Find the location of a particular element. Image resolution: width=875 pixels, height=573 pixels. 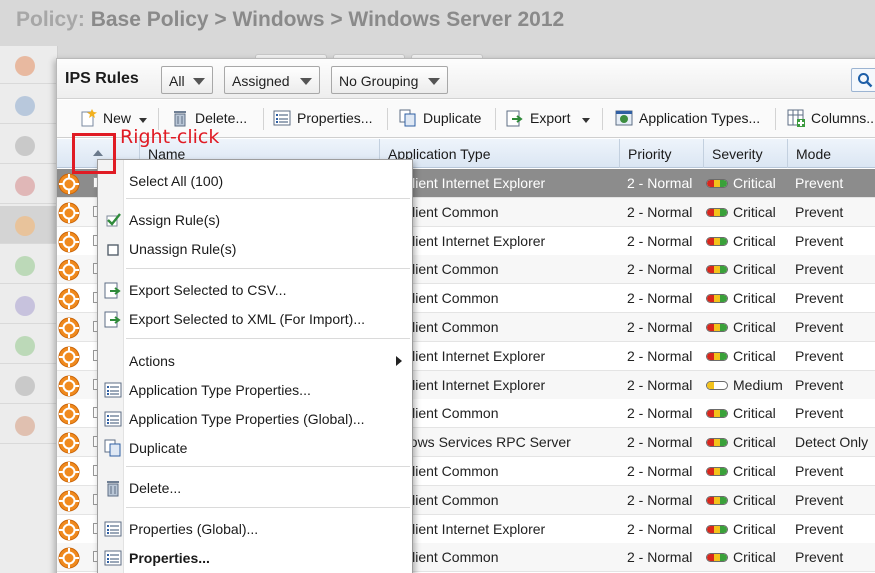

search-button is located at coordinates (863, 80).